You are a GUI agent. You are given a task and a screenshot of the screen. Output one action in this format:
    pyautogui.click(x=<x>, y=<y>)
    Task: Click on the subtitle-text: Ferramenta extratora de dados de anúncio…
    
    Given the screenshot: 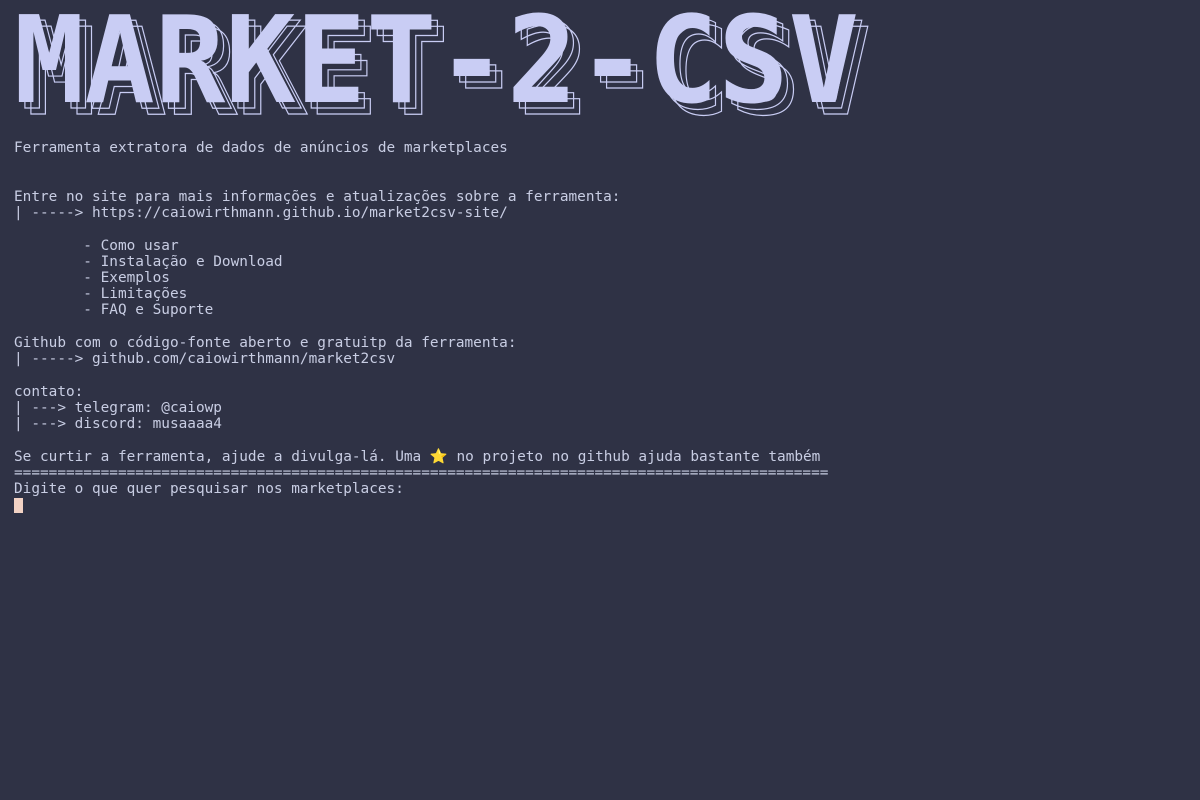 What is the action you would take?
    pyautogui.click(x=261, y=148)
    